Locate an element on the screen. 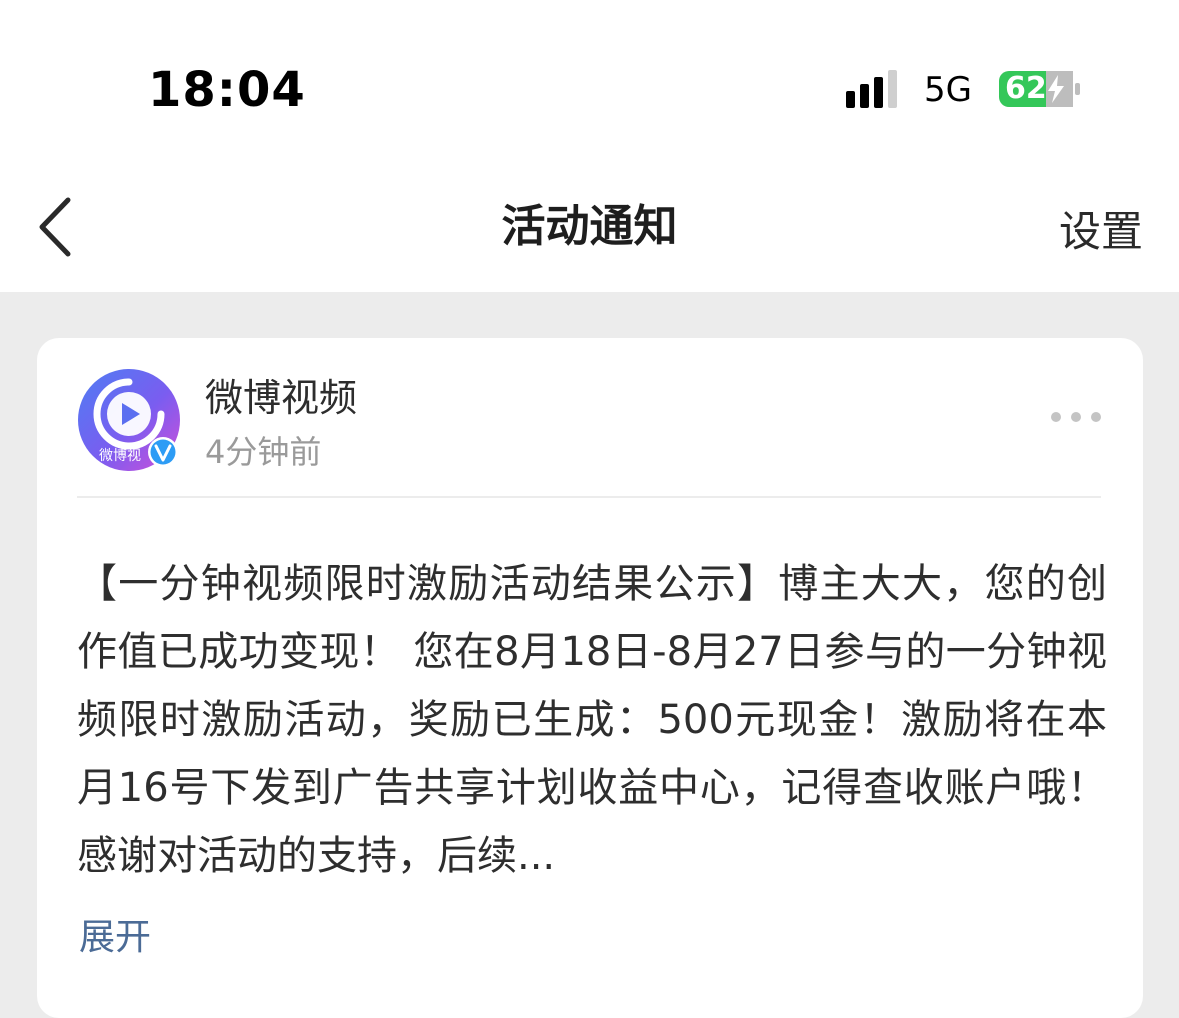  battery-level: 62 is located at coordinates (1026, 88).